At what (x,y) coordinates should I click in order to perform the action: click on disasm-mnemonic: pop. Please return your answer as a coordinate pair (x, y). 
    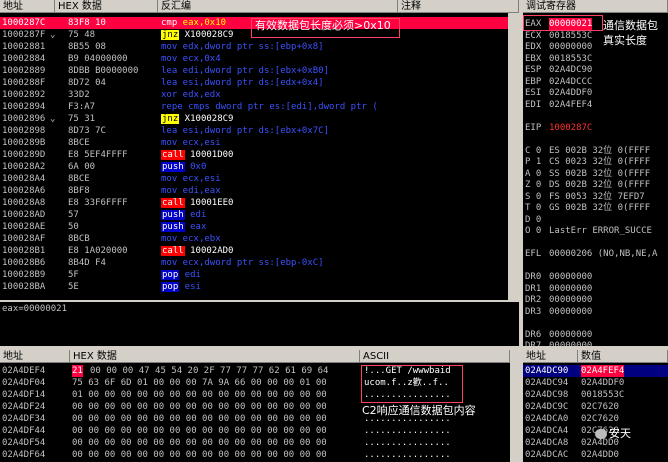
    Looking at the image, I should click on (170, 275).